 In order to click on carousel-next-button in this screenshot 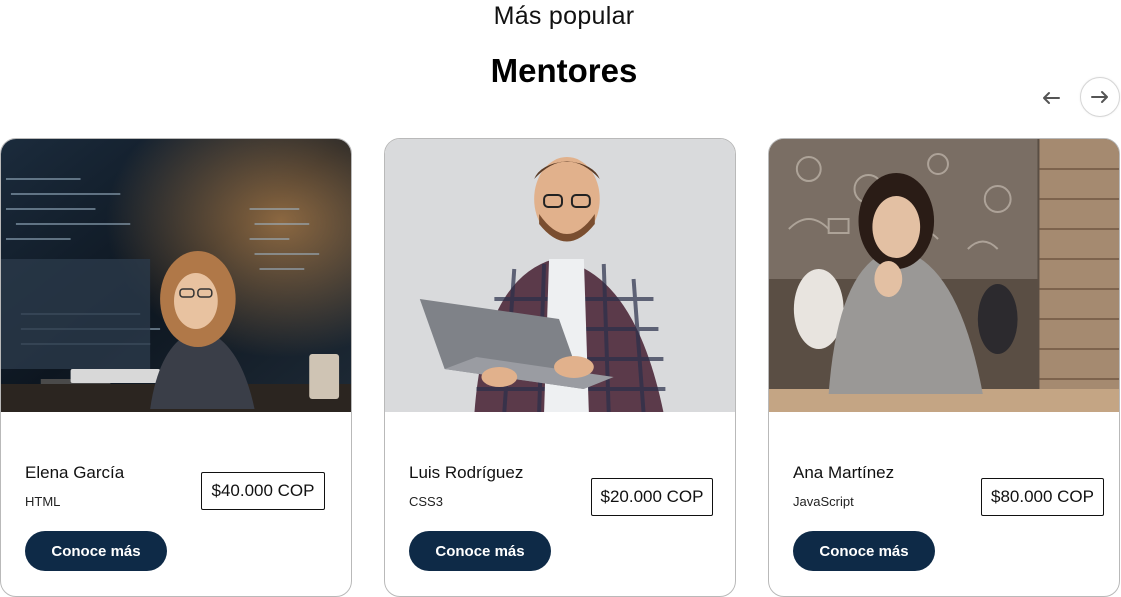, I will do `click(1100, 97)`.